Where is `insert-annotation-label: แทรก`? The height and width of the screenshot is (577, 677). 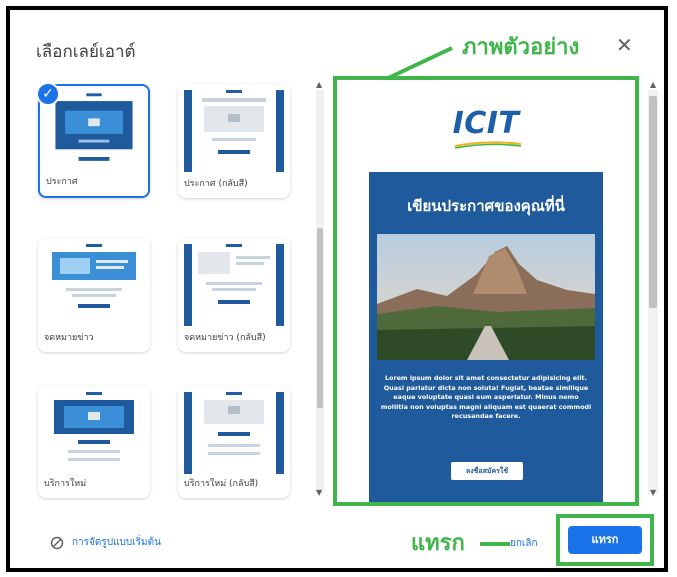
insert-annotation-label: แทรก is located at coordinates (438, 543).